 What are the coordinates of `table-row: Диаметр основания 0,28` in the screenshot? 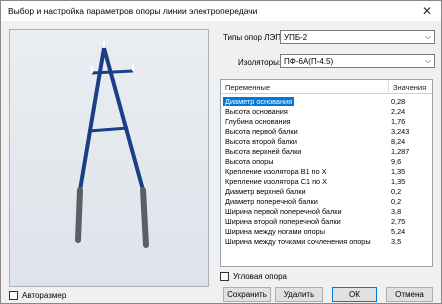 It's located at (326, 101).